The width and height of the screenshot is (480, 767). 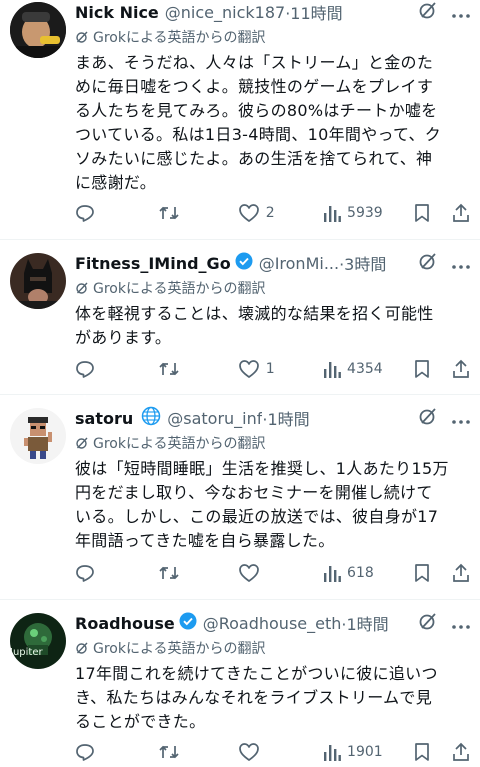 I want to click on like-count: 1, so click(x=270, y=369).